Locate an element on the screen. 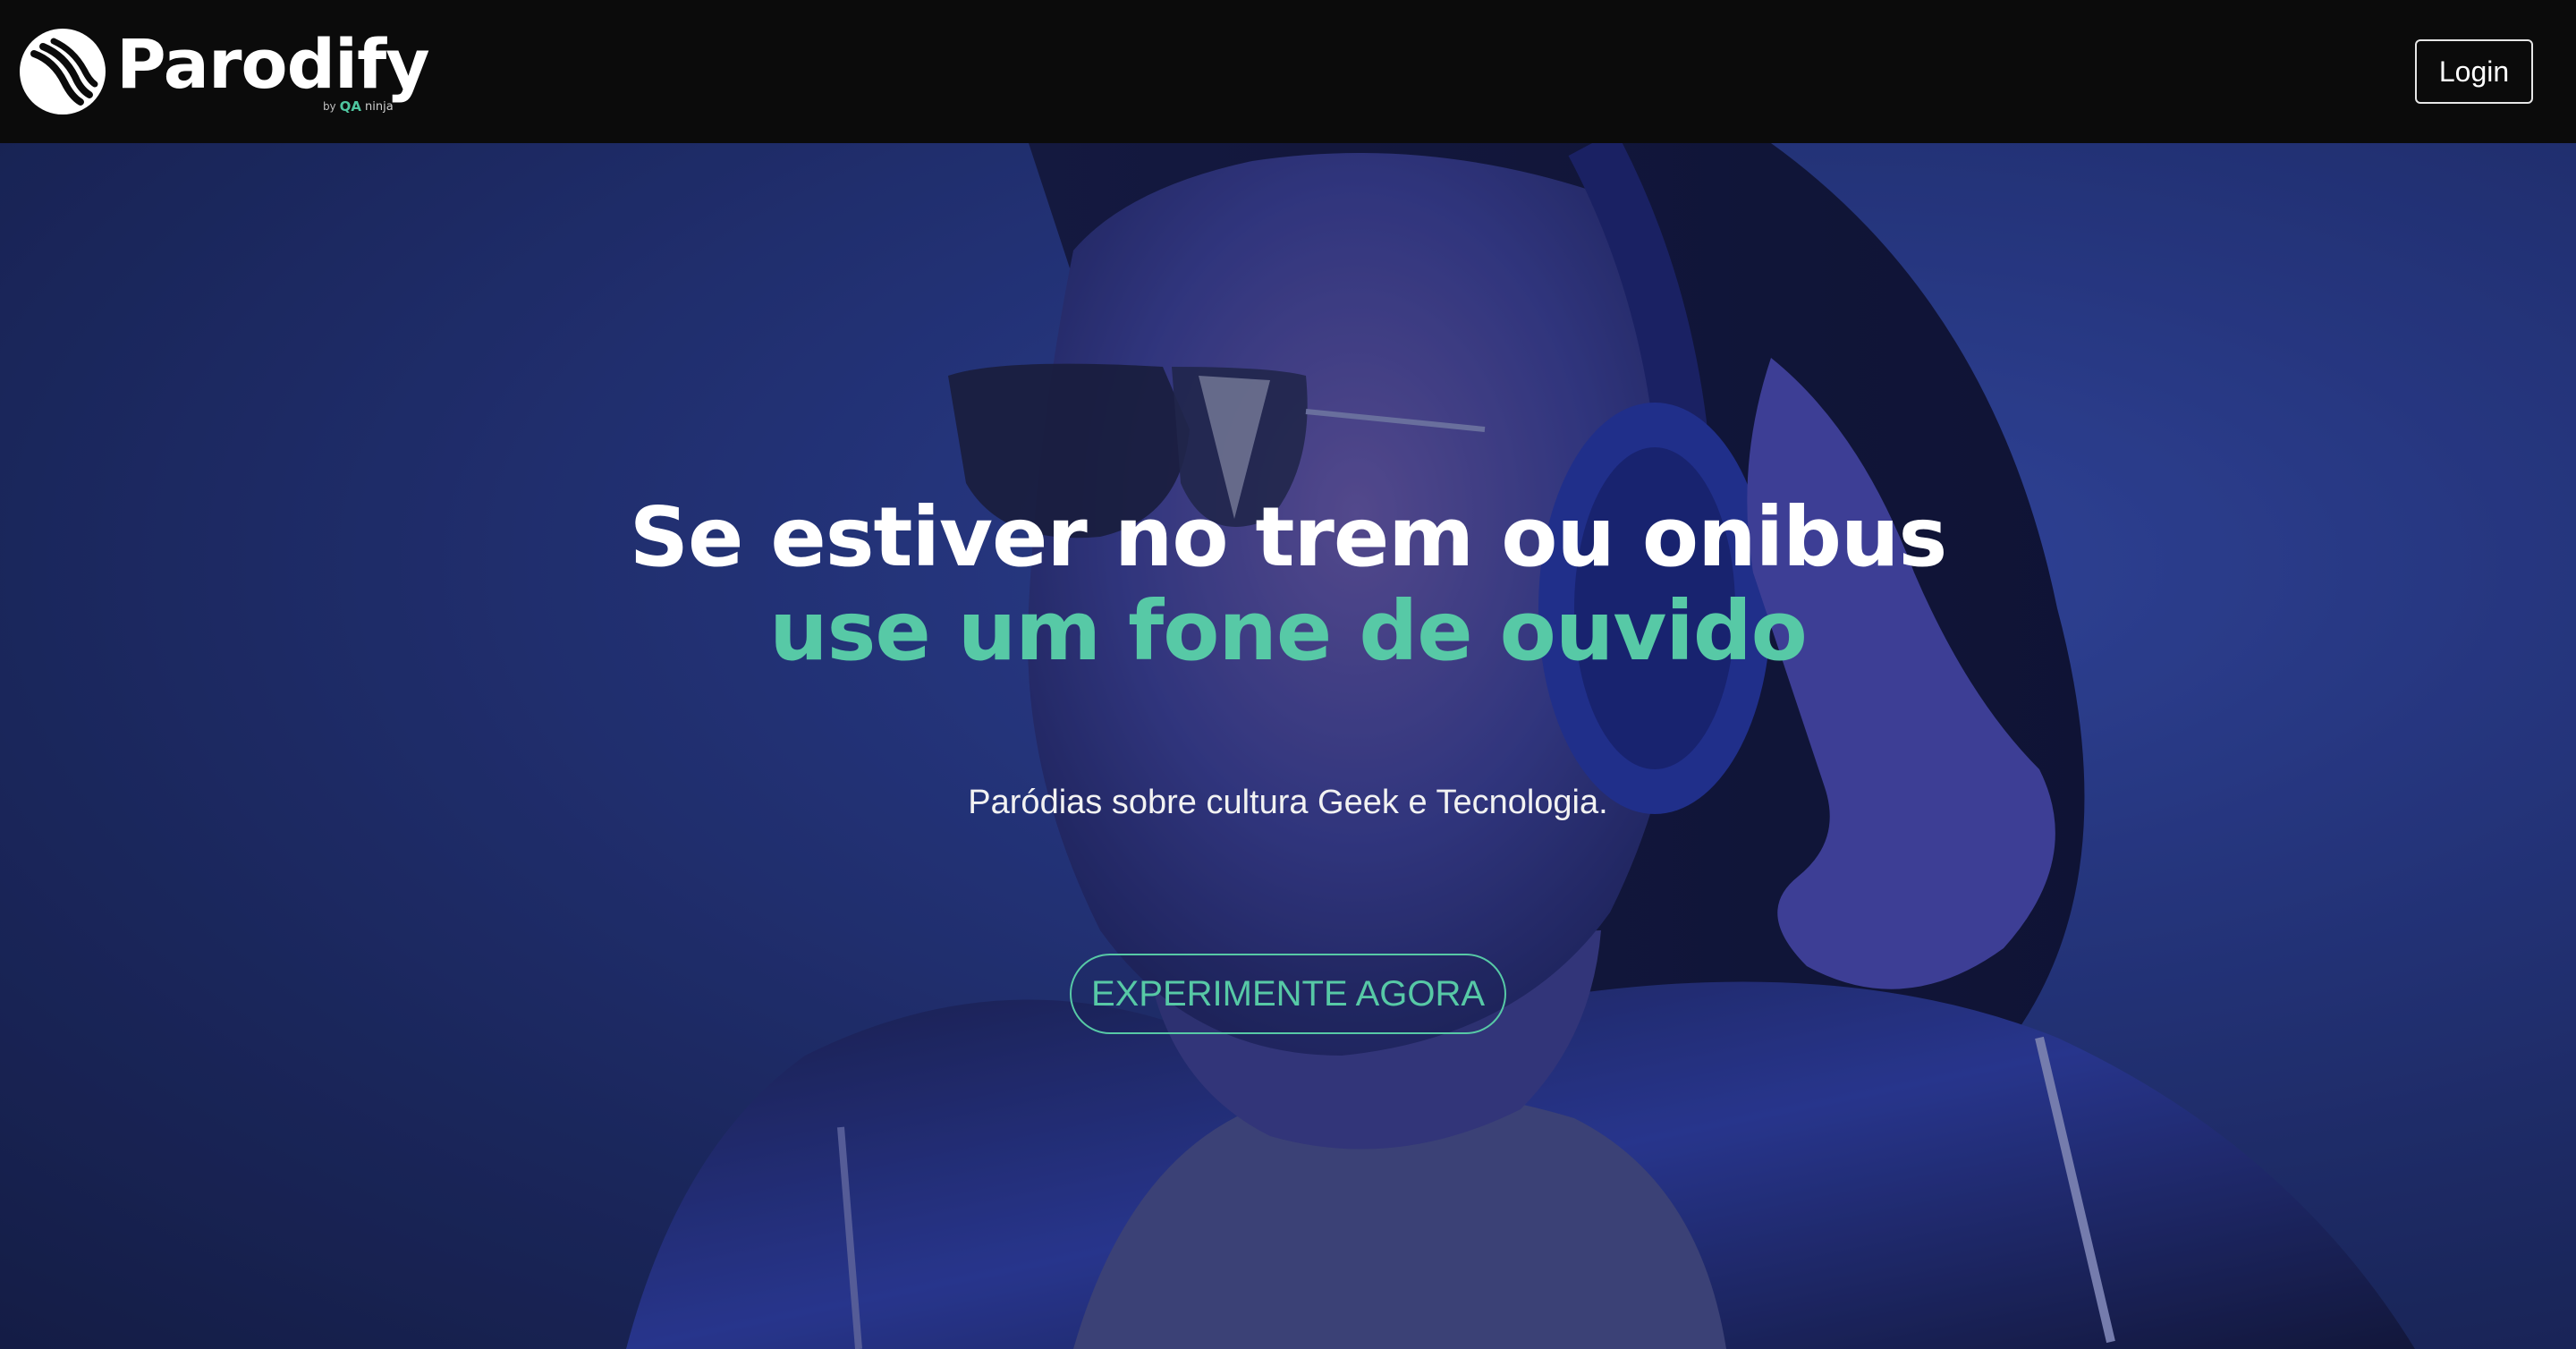 The height and width of the screenshot is (1349, 2576). hero-headline-line-2: use um fone de ouvido is located at coordinates (1288, 631).